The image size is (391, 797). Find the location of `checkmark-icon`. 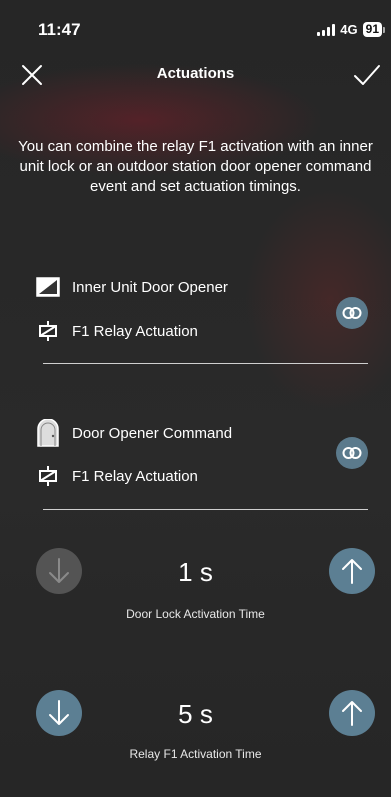

checkmark-icon is located at coordinates (367, 75).